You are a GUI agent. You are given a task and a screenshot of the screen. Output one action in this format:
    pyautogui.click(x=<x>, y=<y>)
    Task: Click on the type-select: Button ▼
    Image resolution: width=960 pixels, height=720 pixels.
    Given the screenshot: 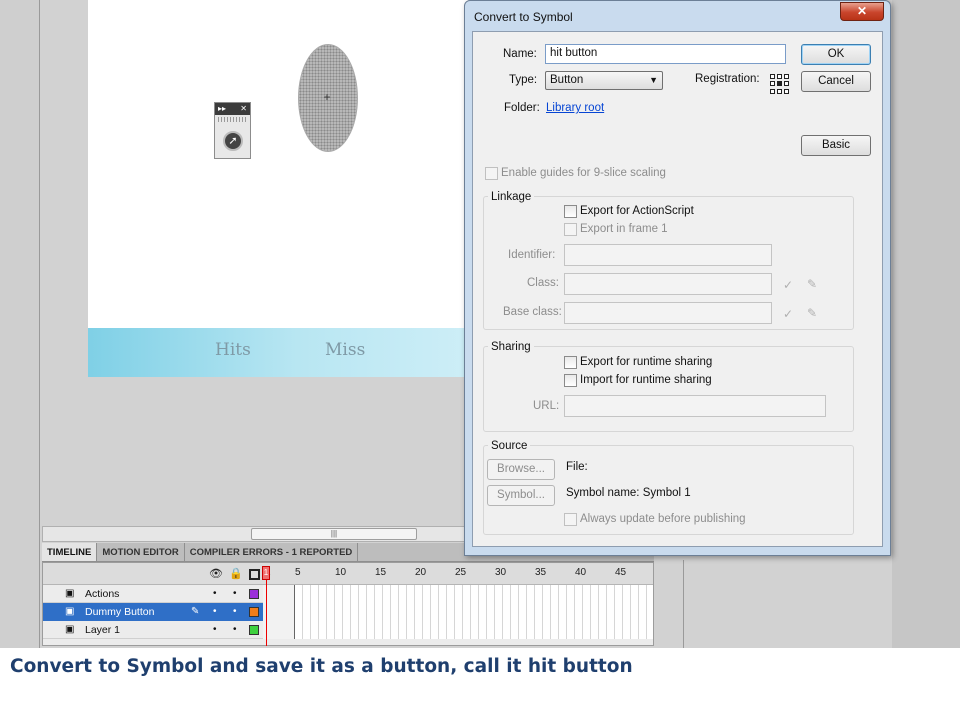 What is the action you would take?
    pyautogui.click(x=604, y=80)
    